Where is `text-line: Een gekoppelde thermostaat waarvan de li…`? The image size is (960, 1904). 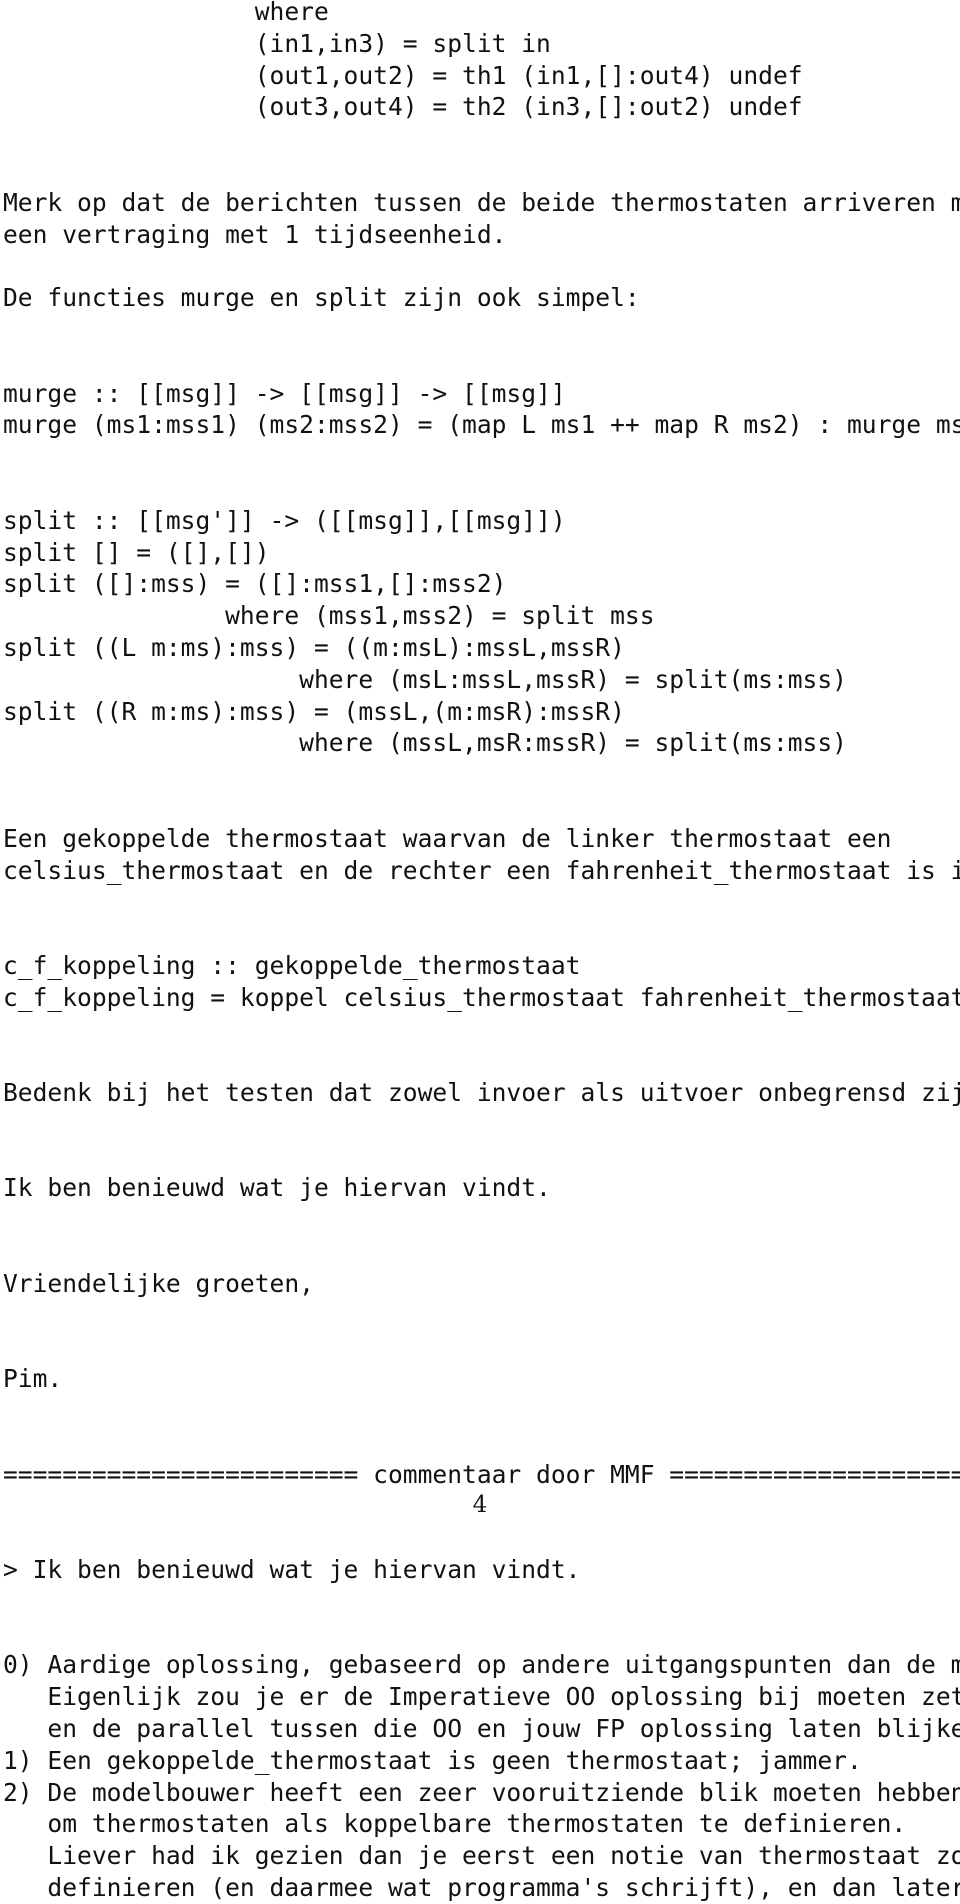 text-line: Een gekoppelde thermostaat waarvan de li… is located at coordinates (447, 838).